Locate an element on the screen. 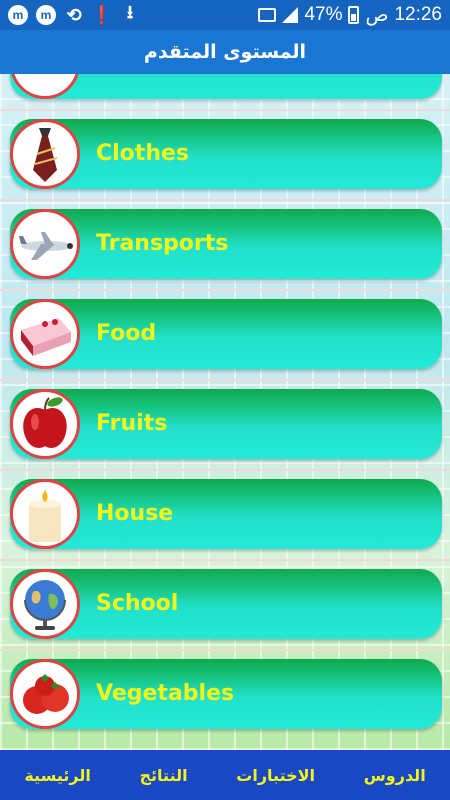  nav-tests: الاختبارات is located at coordinates (275, 775).